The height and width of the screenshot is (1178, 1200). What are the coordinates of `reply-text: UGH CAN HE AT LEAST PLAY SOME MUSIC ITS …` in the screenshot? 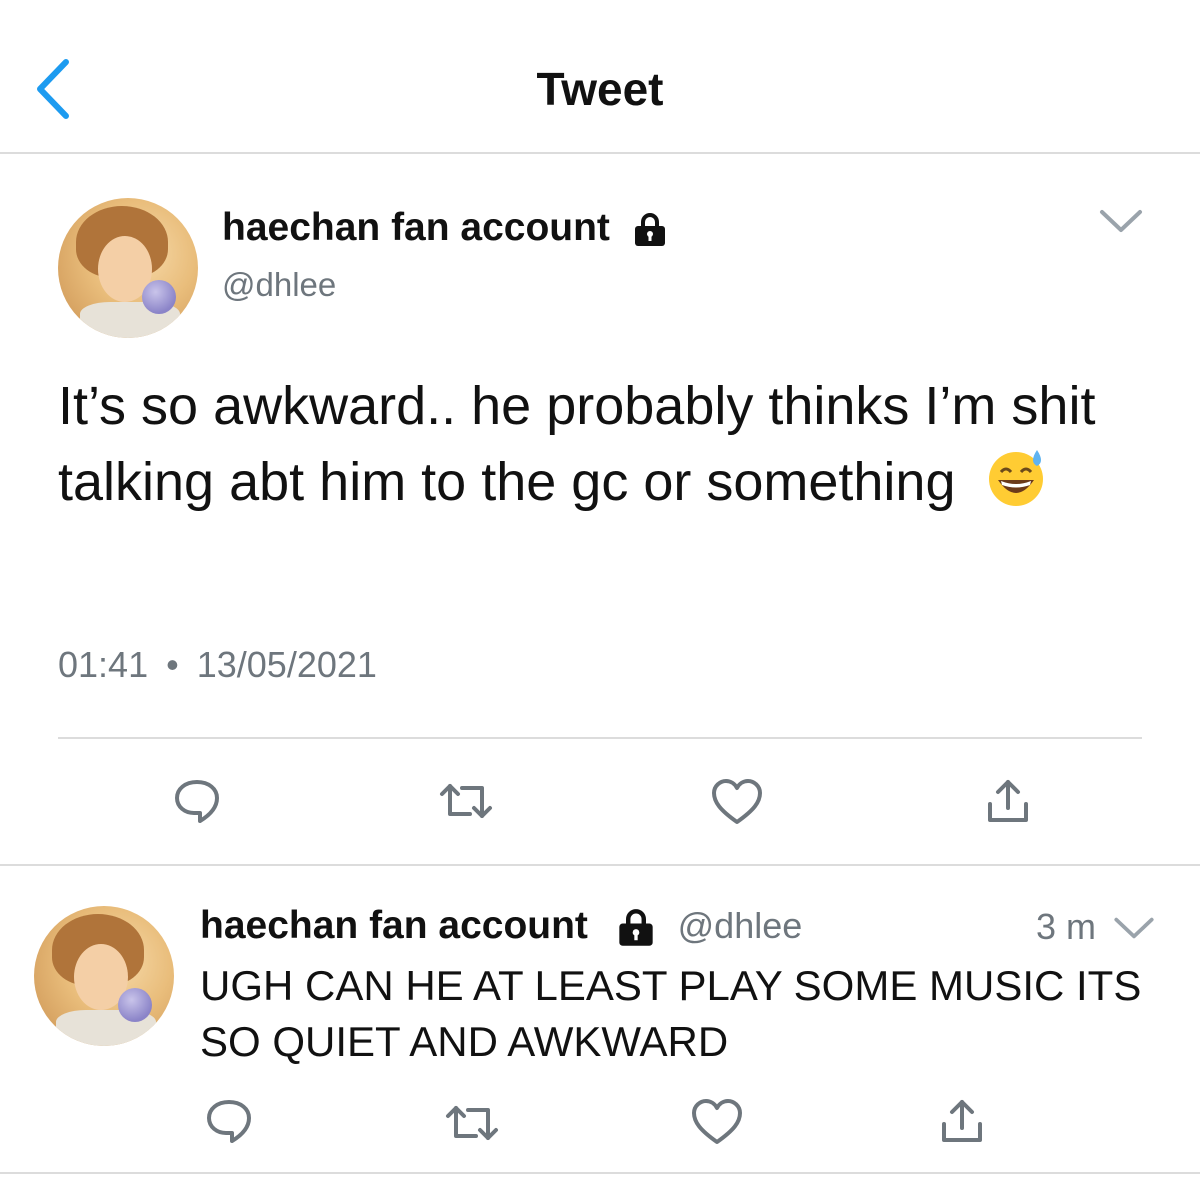 It's located at (671, 1013).